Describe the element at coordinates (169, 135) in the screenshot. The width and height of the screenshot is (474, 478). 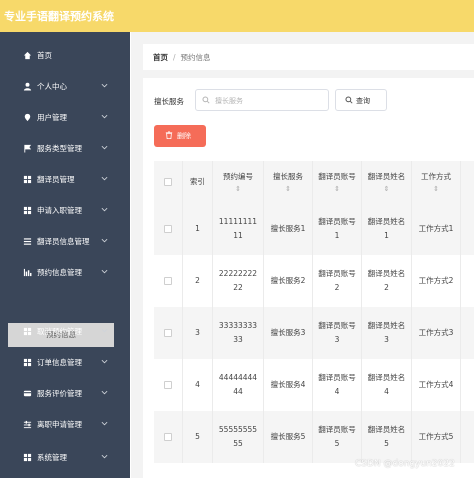
I see `trash-icon` at that location.